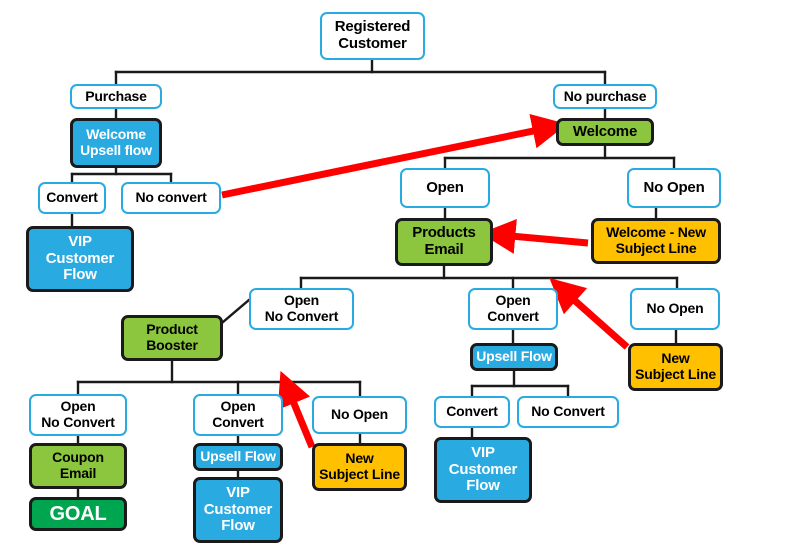 The width and height of the screenshot is (800, 559). I want to click on node-upsell-flow-1: Upsell Flow, so click(514, 357).